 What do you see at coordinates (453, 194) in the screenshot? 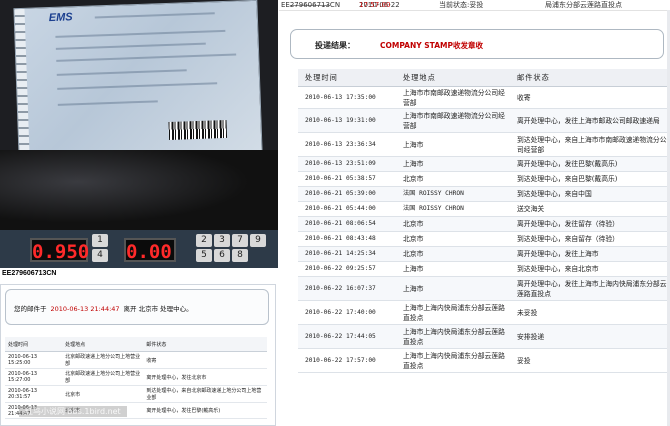
I see `cell-place: 法国 ROISSY CHRON` at bounding box center [453, 194].